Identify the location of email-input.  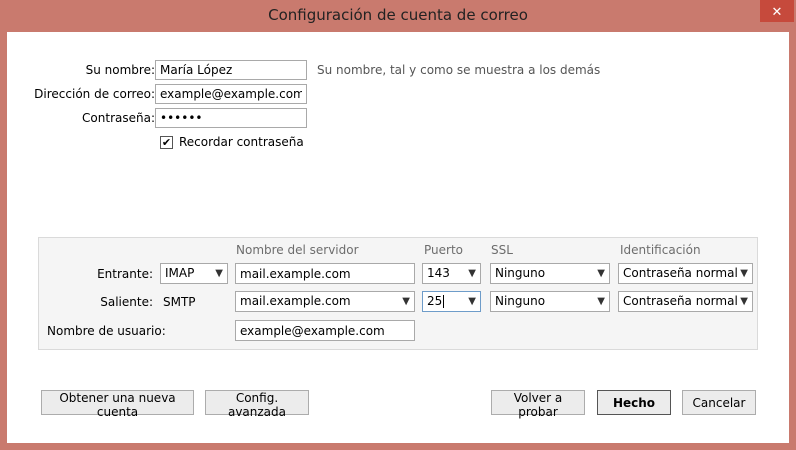
(231, 94).